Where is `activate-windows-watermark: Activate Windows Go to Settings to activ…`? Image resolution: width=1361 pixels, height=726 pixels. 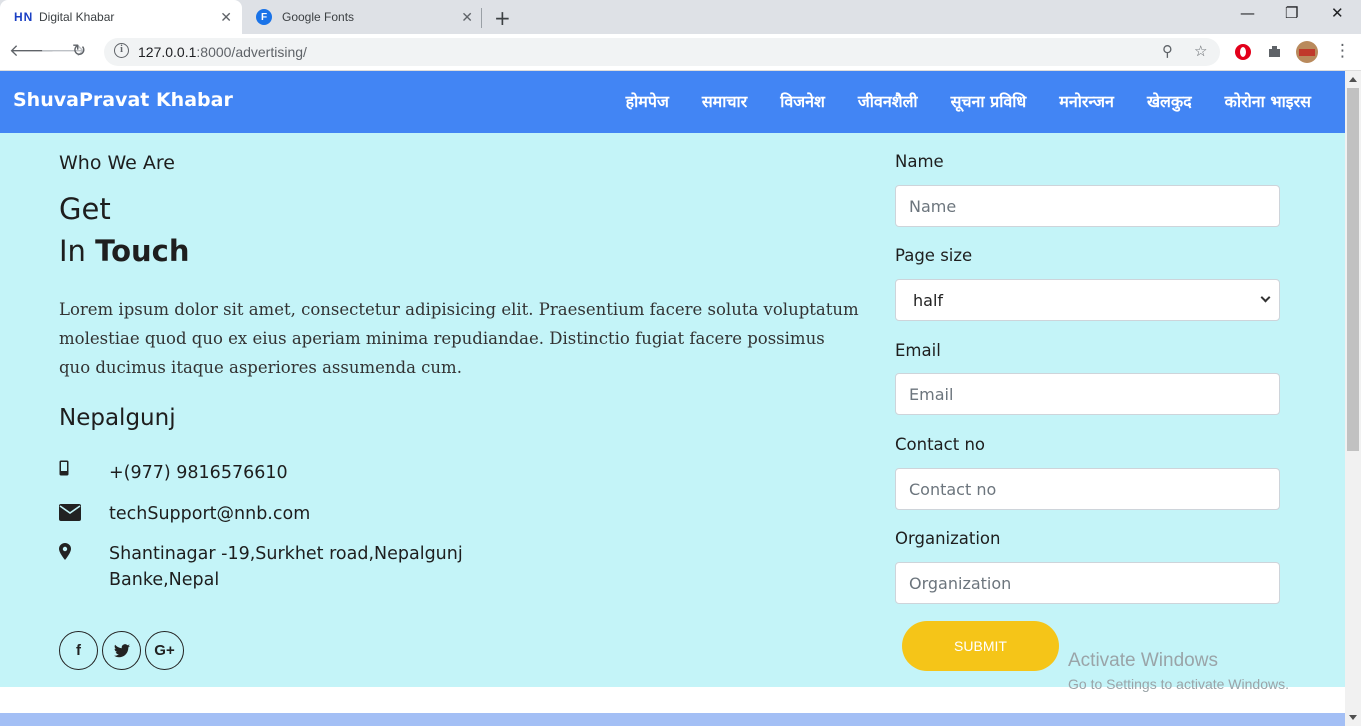 activate-windows-watermark: Activate Windows Go to Settings to activ… is located at coordinates (1178, 671).